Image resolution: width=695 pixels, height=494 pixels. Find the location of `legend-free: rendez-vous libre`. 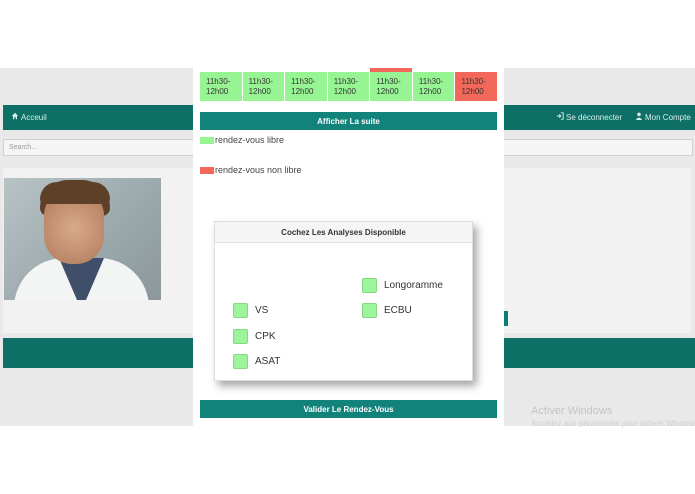

legend-free: rendez-vous libre is located at coordinates (242, 140).